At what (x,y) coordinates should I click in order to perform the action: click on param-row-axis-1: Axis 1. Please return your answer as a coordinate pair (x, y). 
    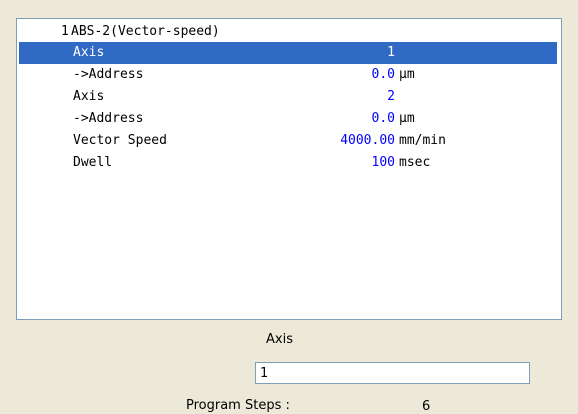
    Looking at the image, I should click on (288, 53).